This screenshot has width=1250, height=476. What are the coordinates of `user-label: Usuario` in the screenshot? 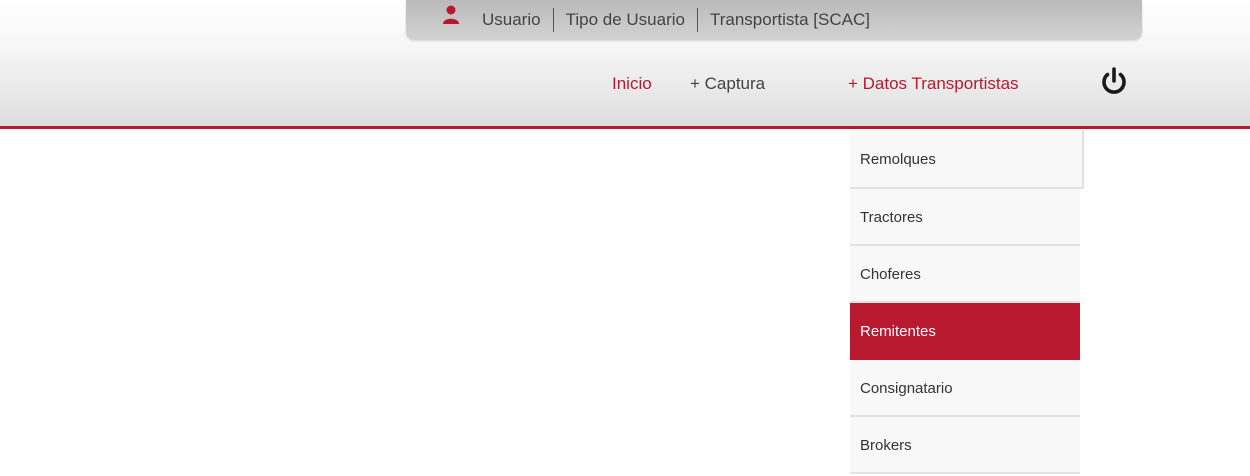 It's located at (511, 19).